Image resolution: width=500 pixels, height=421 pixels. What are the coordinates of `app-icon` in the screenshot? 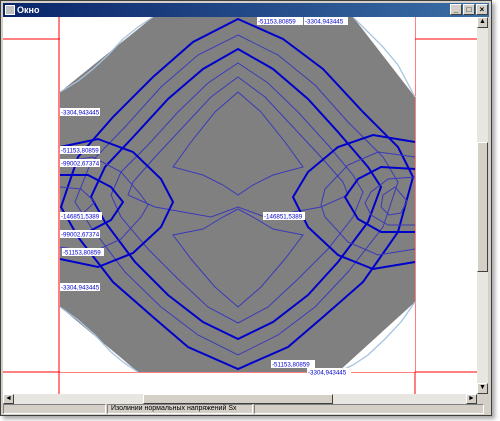 It's located at (10, 10).